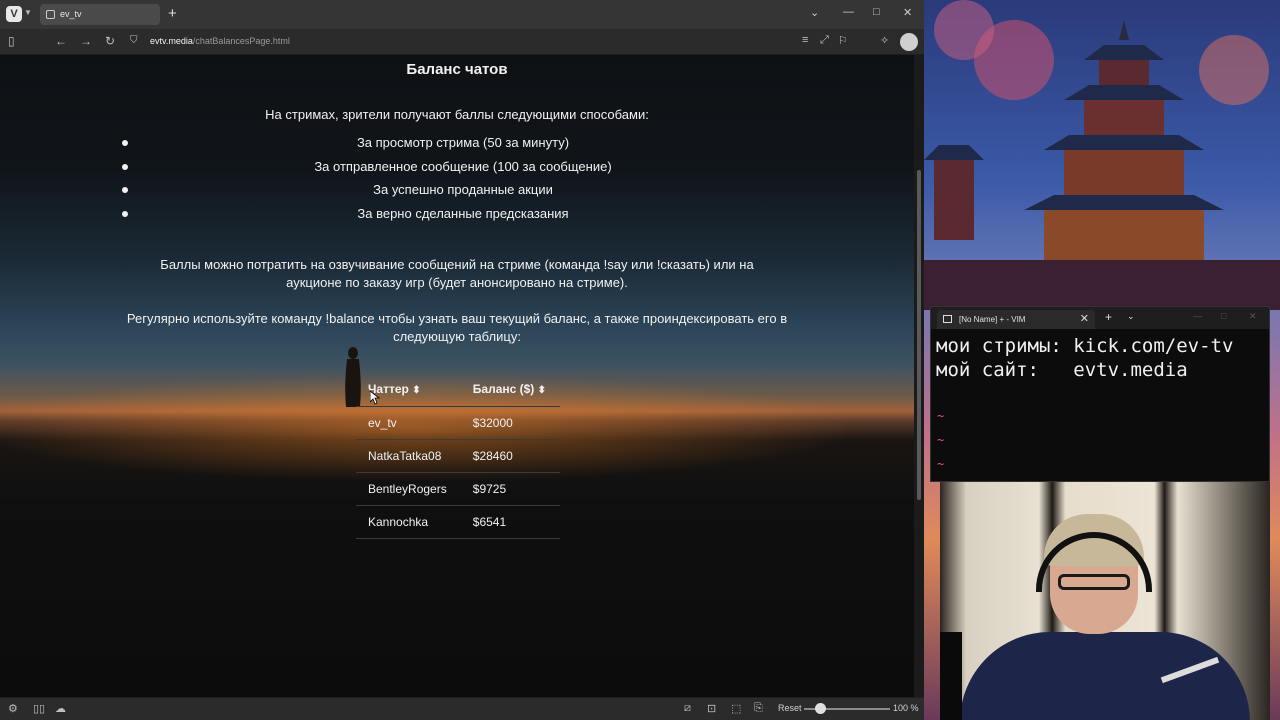 The image size is (1280, 720). What do you see at coordinates (1100, 318) in the screenshot?
I see `vim-titlebar: [No Name] + - VIM ✕ + ⌄ — □ ✕` at bounding box center [1100, 318].